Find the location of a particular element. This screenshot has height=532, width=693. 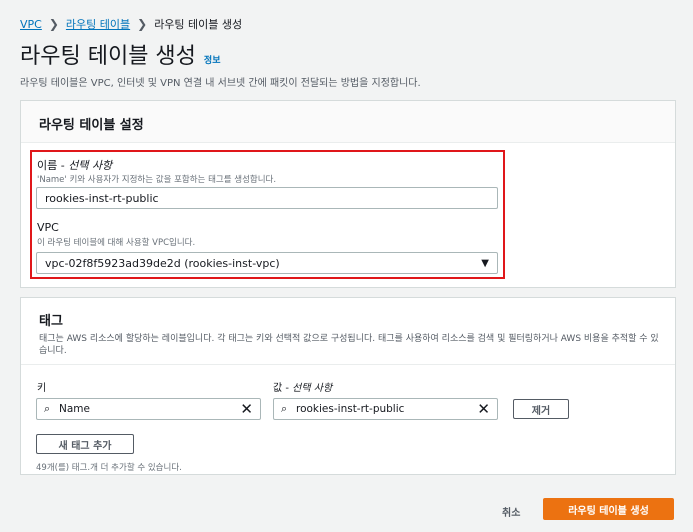

page-header: 라우팅 테이블 생성 정보 is located at coordinates (120, 54).